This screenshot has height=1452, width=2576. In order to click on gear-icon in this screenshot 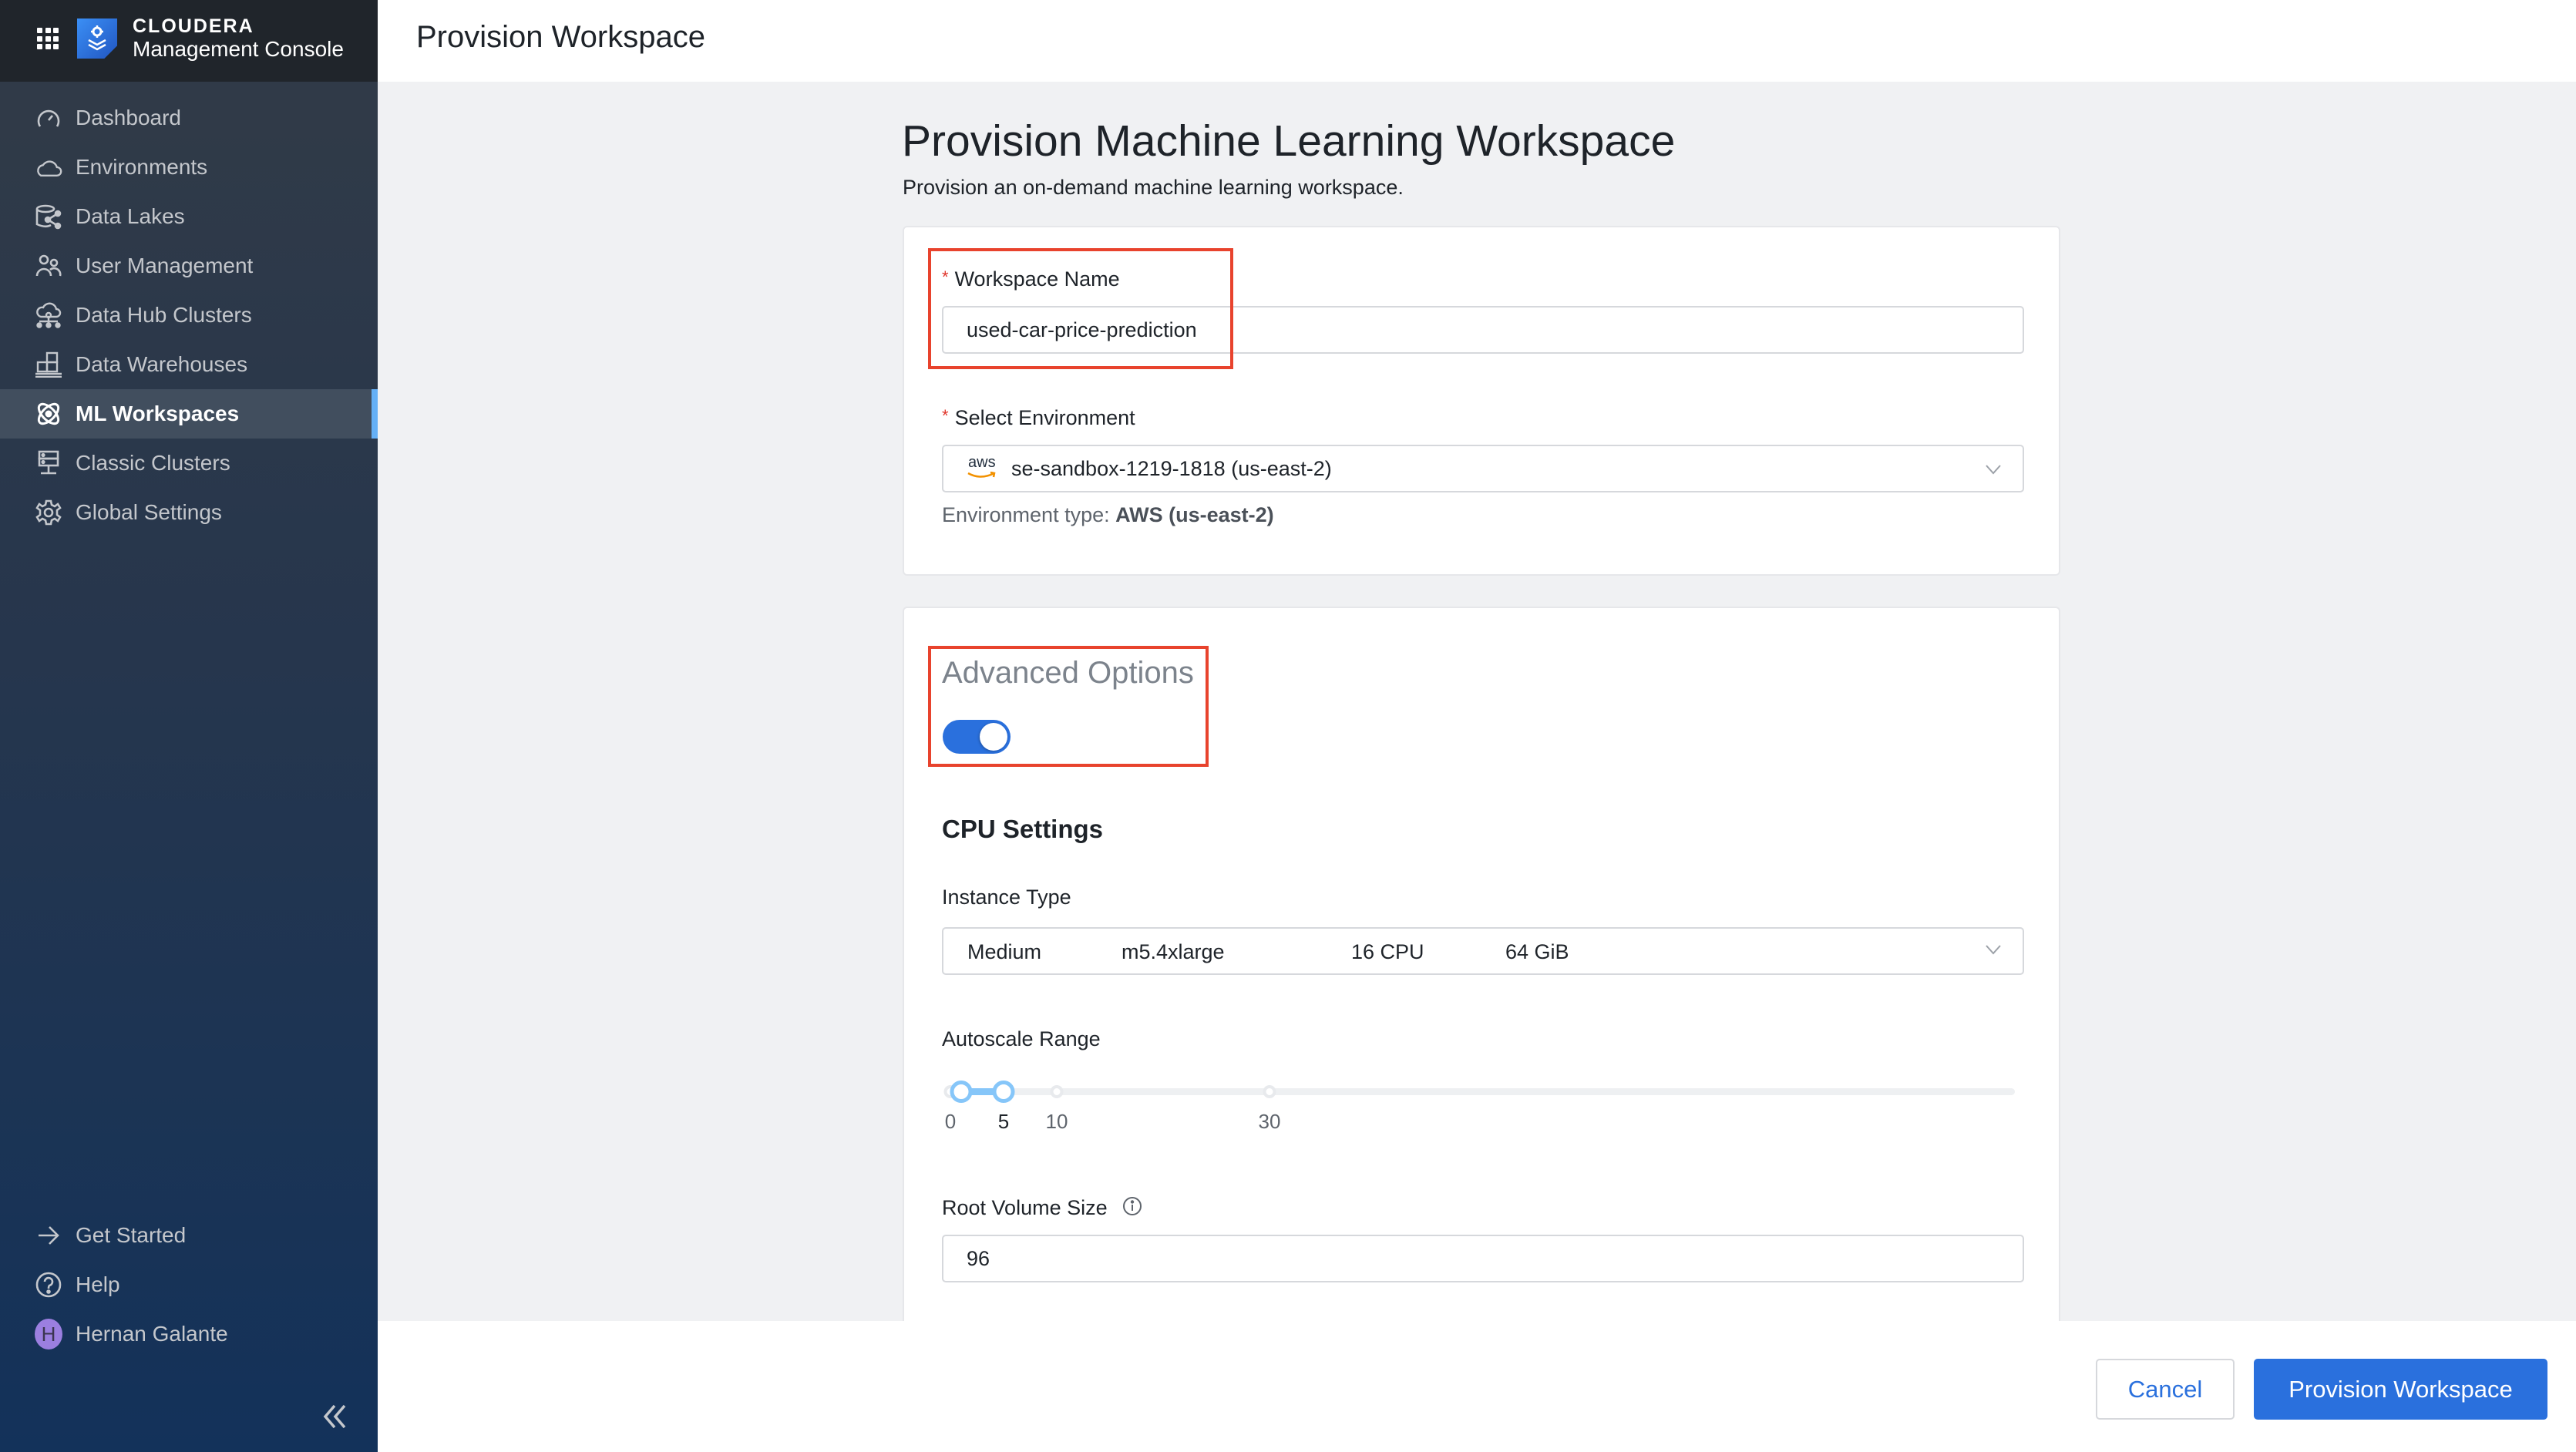, I will do `click(48, 512)`.